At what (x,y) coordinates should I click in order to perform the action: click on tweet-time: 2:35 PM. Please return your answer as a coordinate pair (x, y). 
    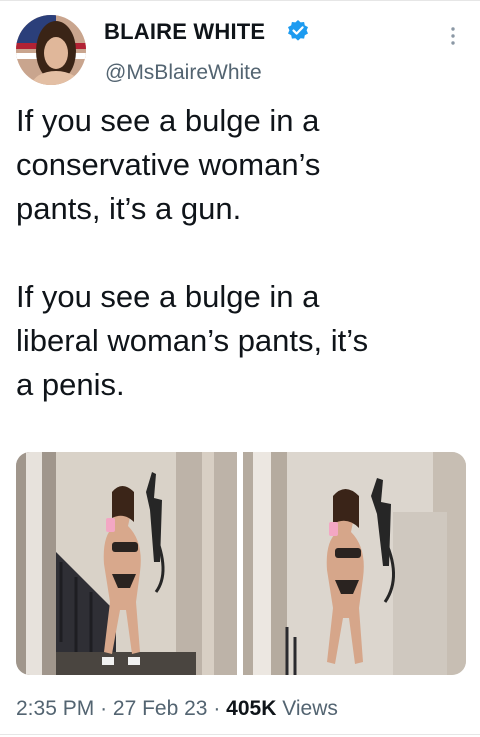
    Looking at the image, I should click on (55, 708).